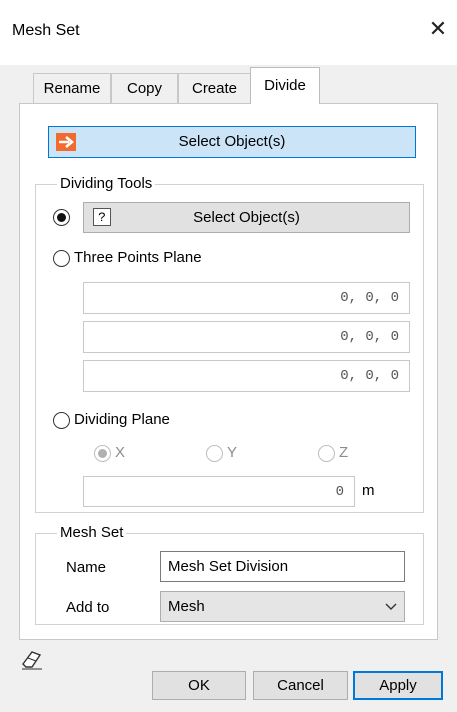  Describe the element at coordinates (138, 257) in the screenshot. I see `three-points-plane-label: Three Points Plane` at that location.